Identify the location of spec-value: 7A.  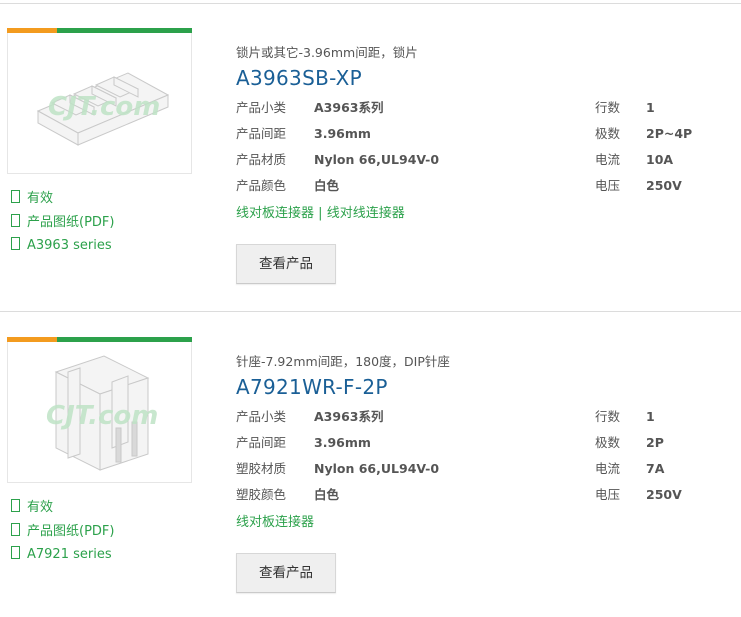
(655, 468).